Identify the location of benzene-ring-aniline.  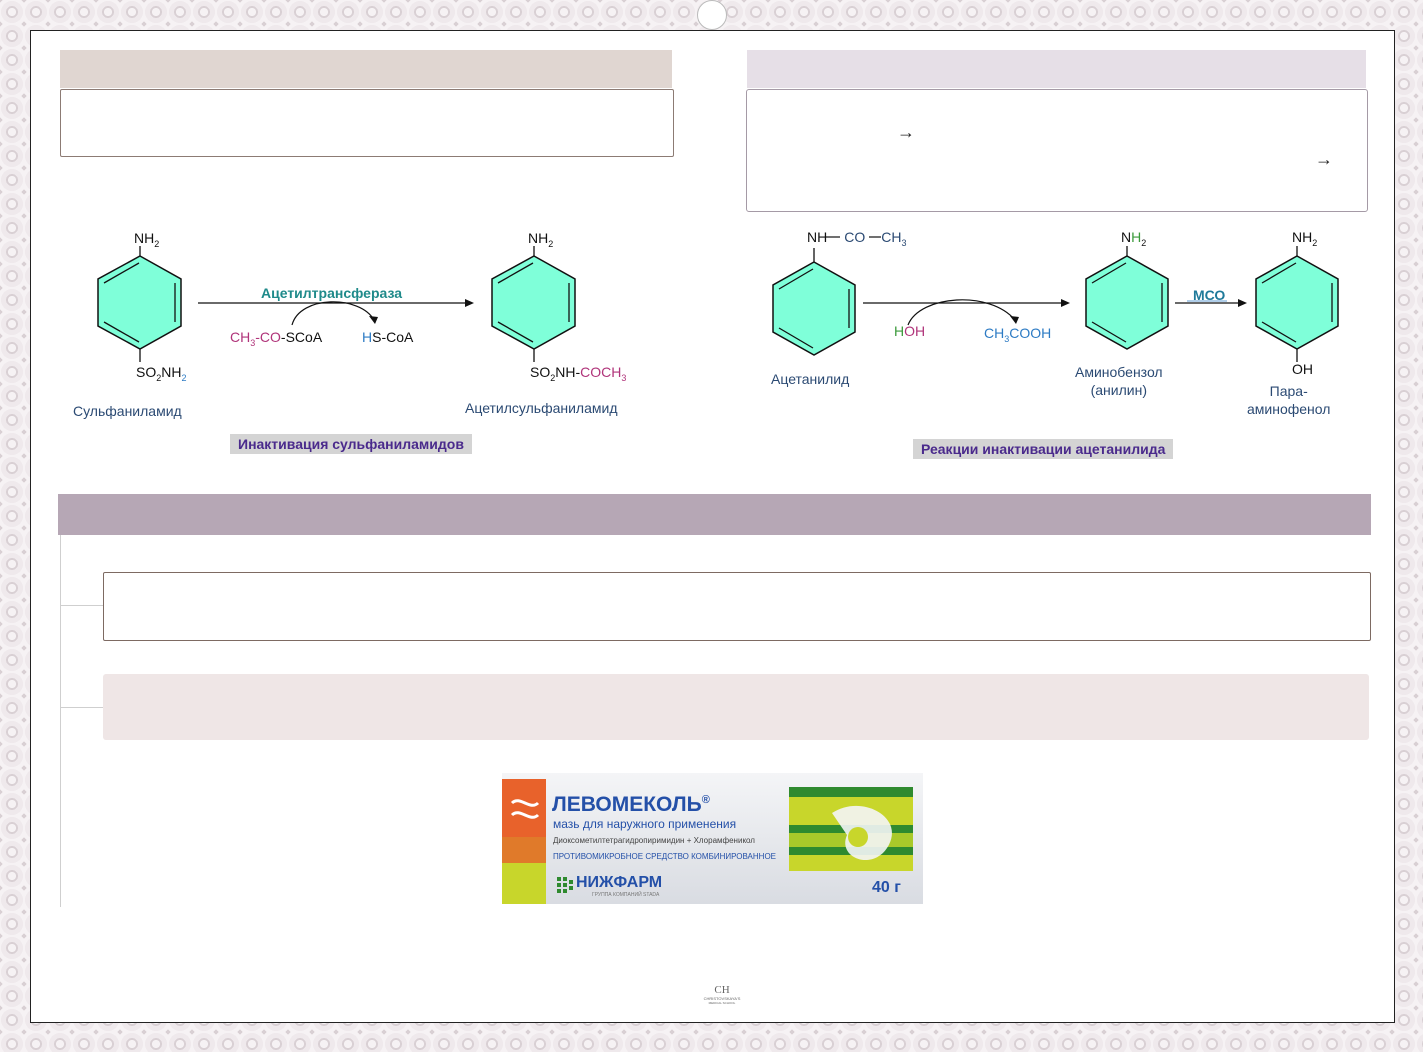
(1127, 298).